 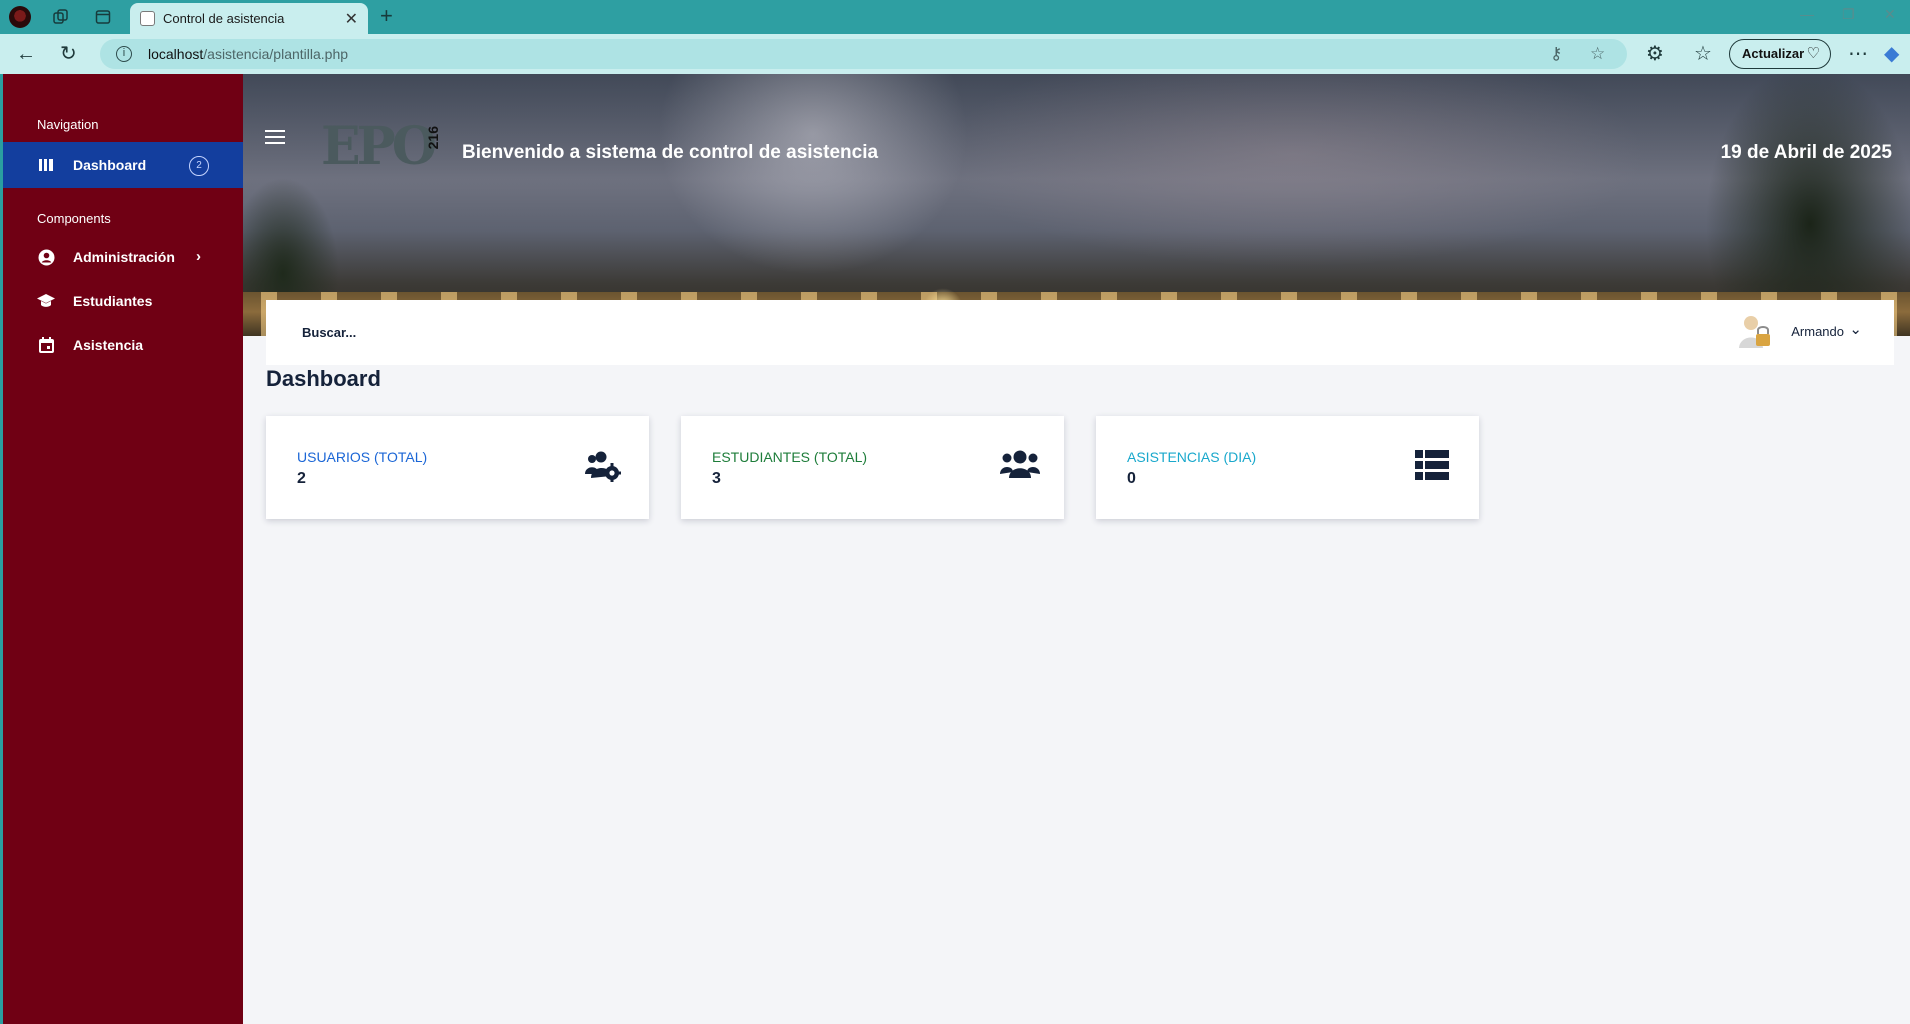 I want to click on current-date: 19 de Abril de 2025, so click(x=1806, y=152).